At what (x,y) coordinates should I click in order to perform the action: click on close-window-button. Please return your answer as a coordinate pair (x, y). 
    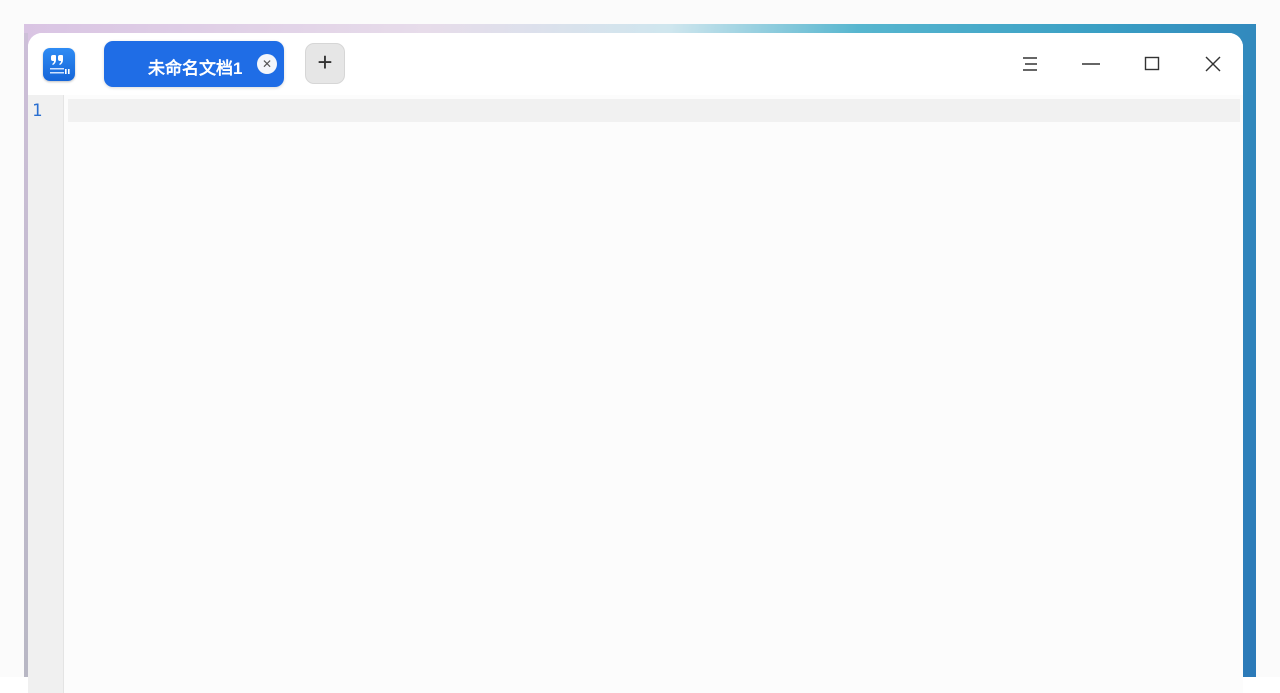
    Looking at the image, I should click on (1213, 64).